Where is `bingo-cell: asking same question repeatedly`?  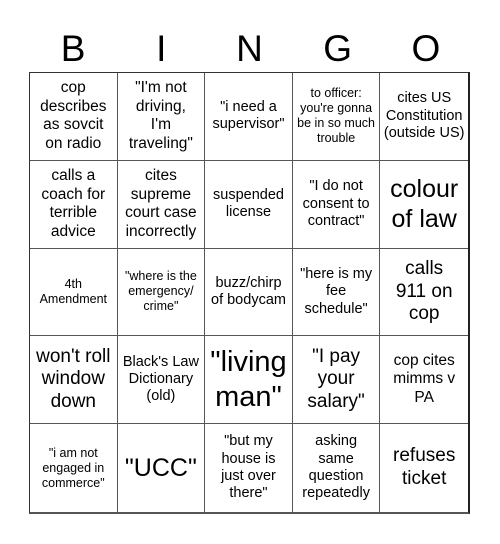 bingo-cell: asking same question repeatedly is located at coordinates (337, 468).